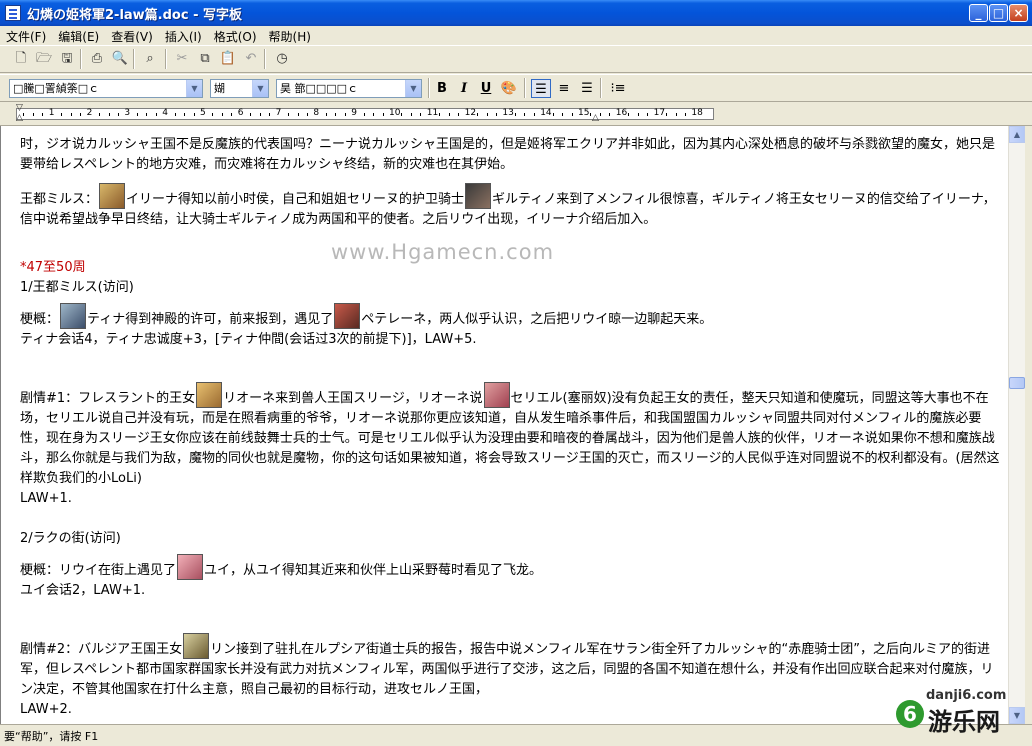 The width and height of the screenshot is (1032, 746). I want to click on script-select: 昊 篰□□□□ｃ ▼, so click(349, 88).